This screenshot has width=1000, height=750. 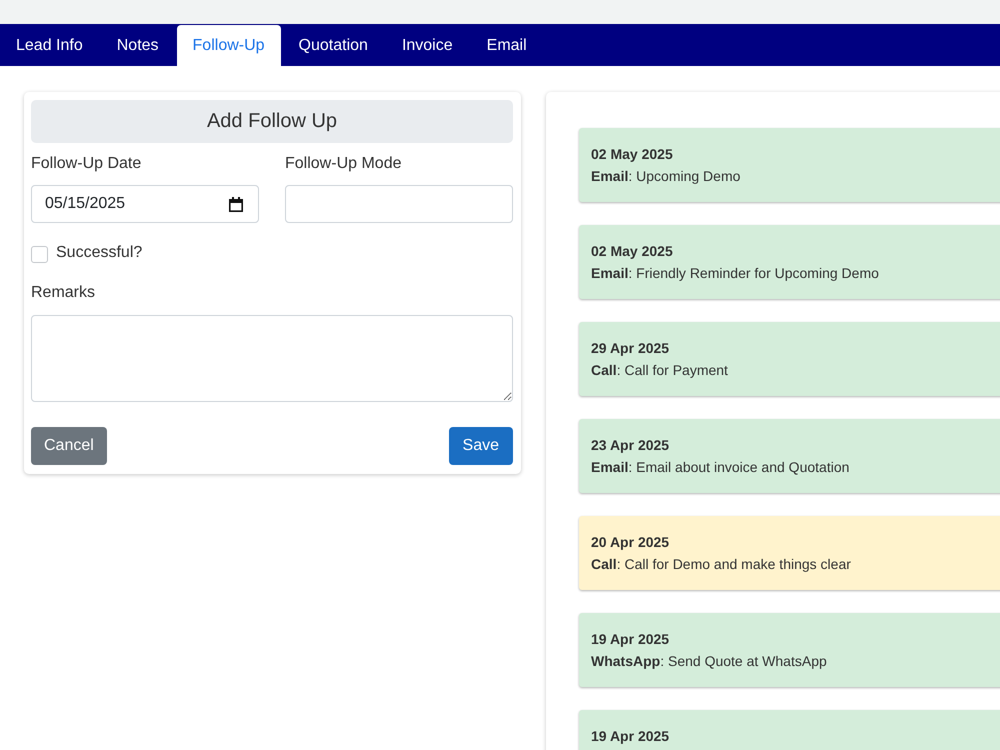 What do you see at coordinates (506, 45) in the screenshot?
I see `tab: Email` at bounding box center [506, 45].